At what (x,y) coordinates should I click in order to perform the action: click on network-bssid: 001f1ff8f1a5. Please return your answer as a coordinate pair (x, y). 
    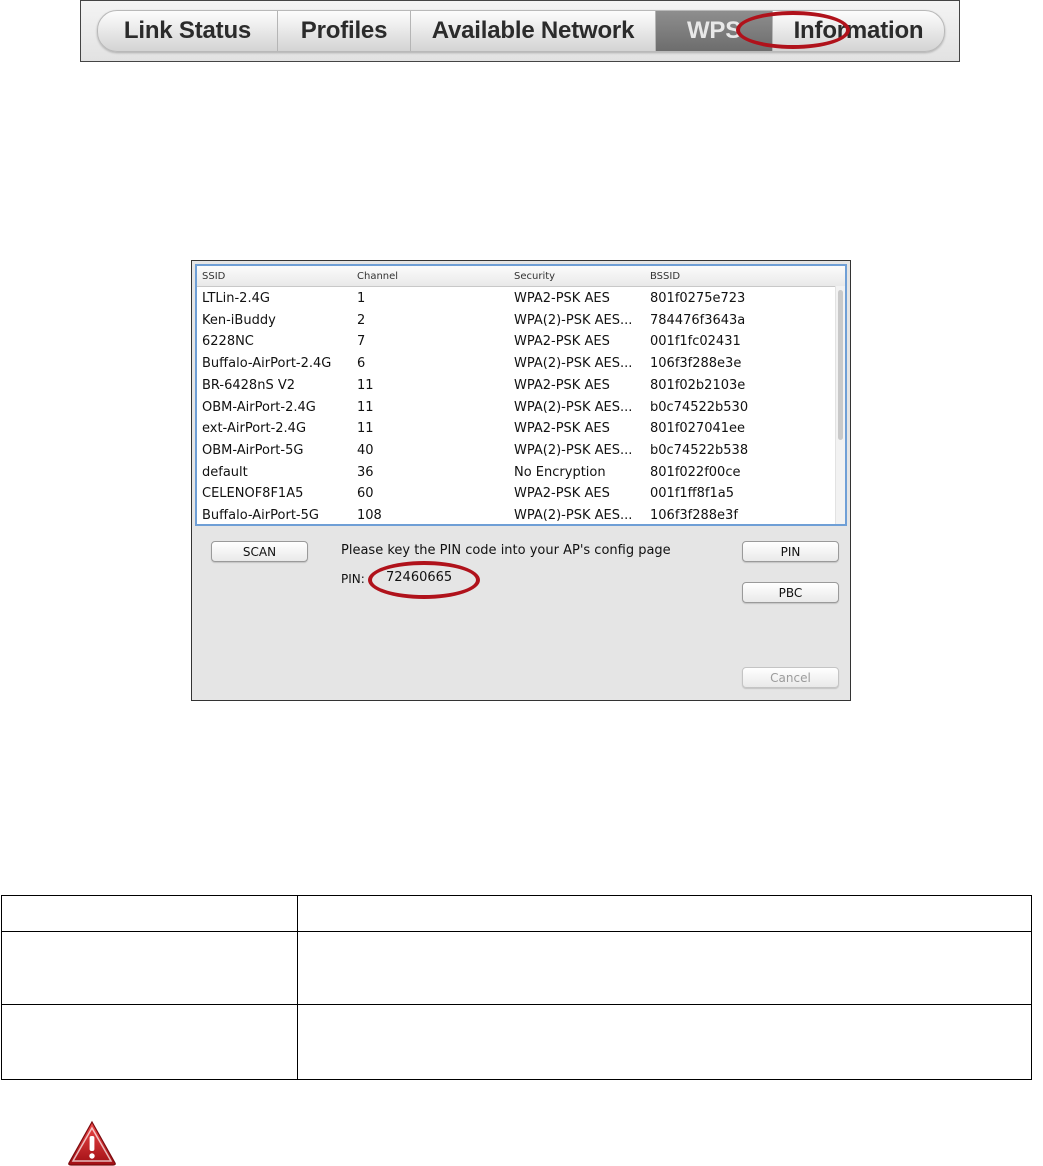
    Looking at the image, I should click on (692, 494).